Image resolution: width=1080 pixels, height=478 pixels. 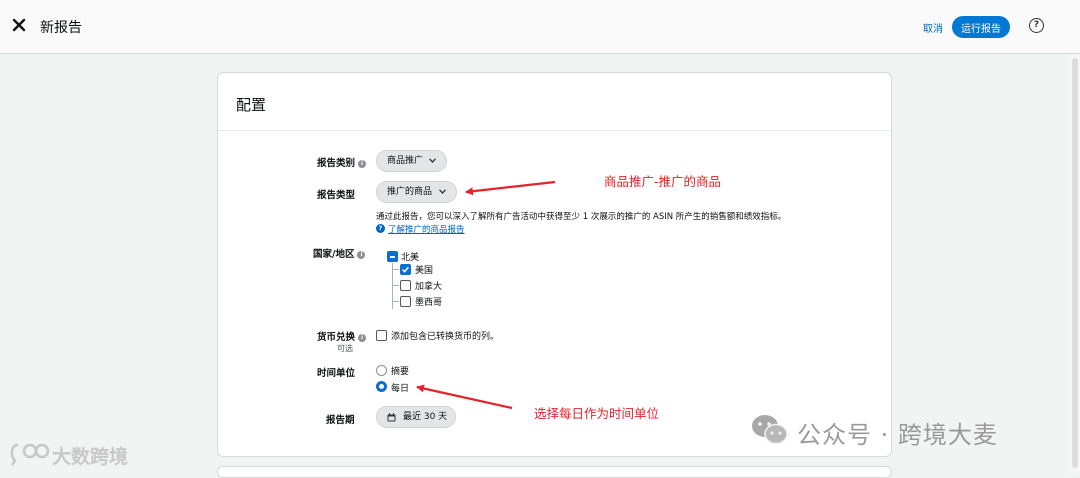 What do you see at coordinates (770, 430) in the screenshot?
I see `wechat-logo-icon` at bounding box center [770, 430].